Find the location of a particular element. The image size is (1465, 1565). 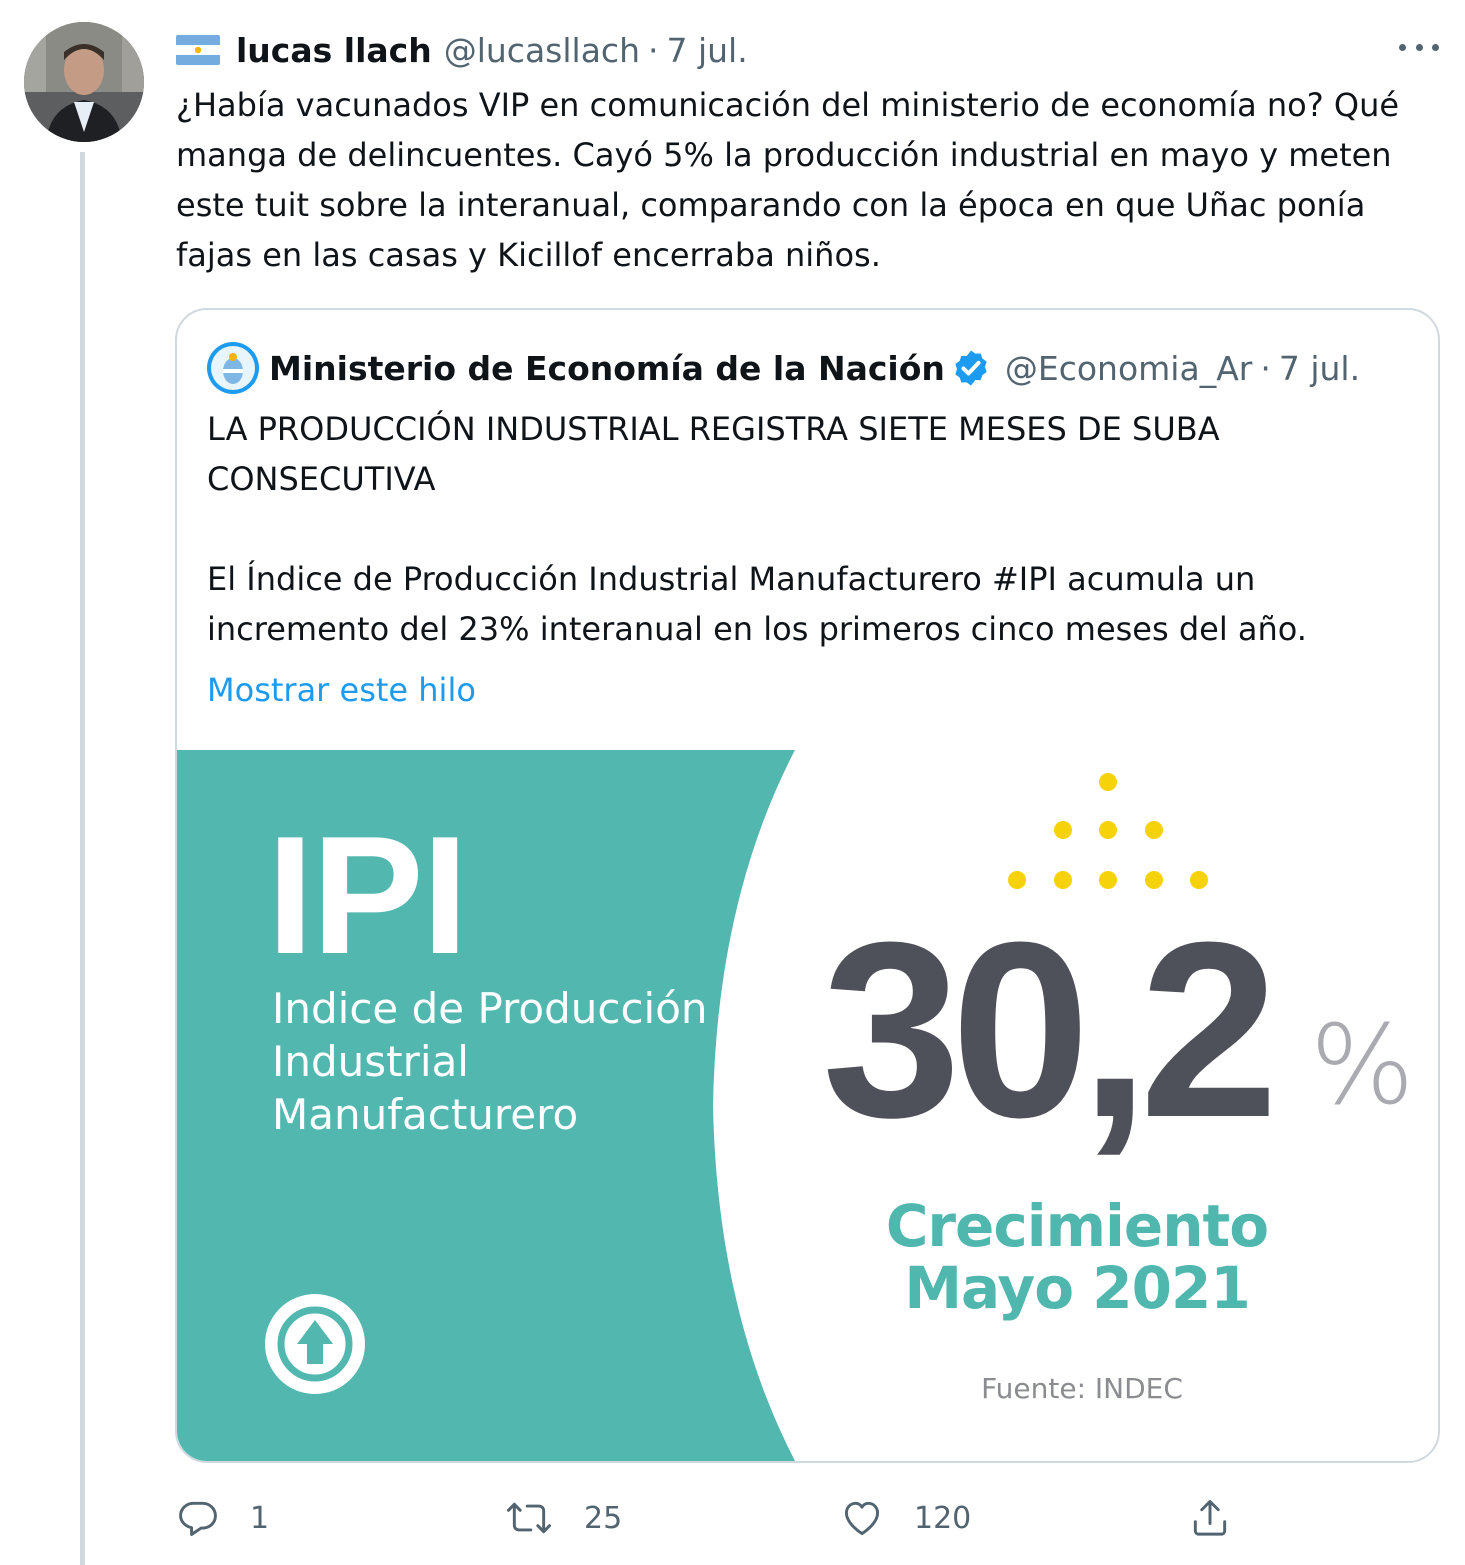

infographic-title: IPI is located at coordinates (367, 895).